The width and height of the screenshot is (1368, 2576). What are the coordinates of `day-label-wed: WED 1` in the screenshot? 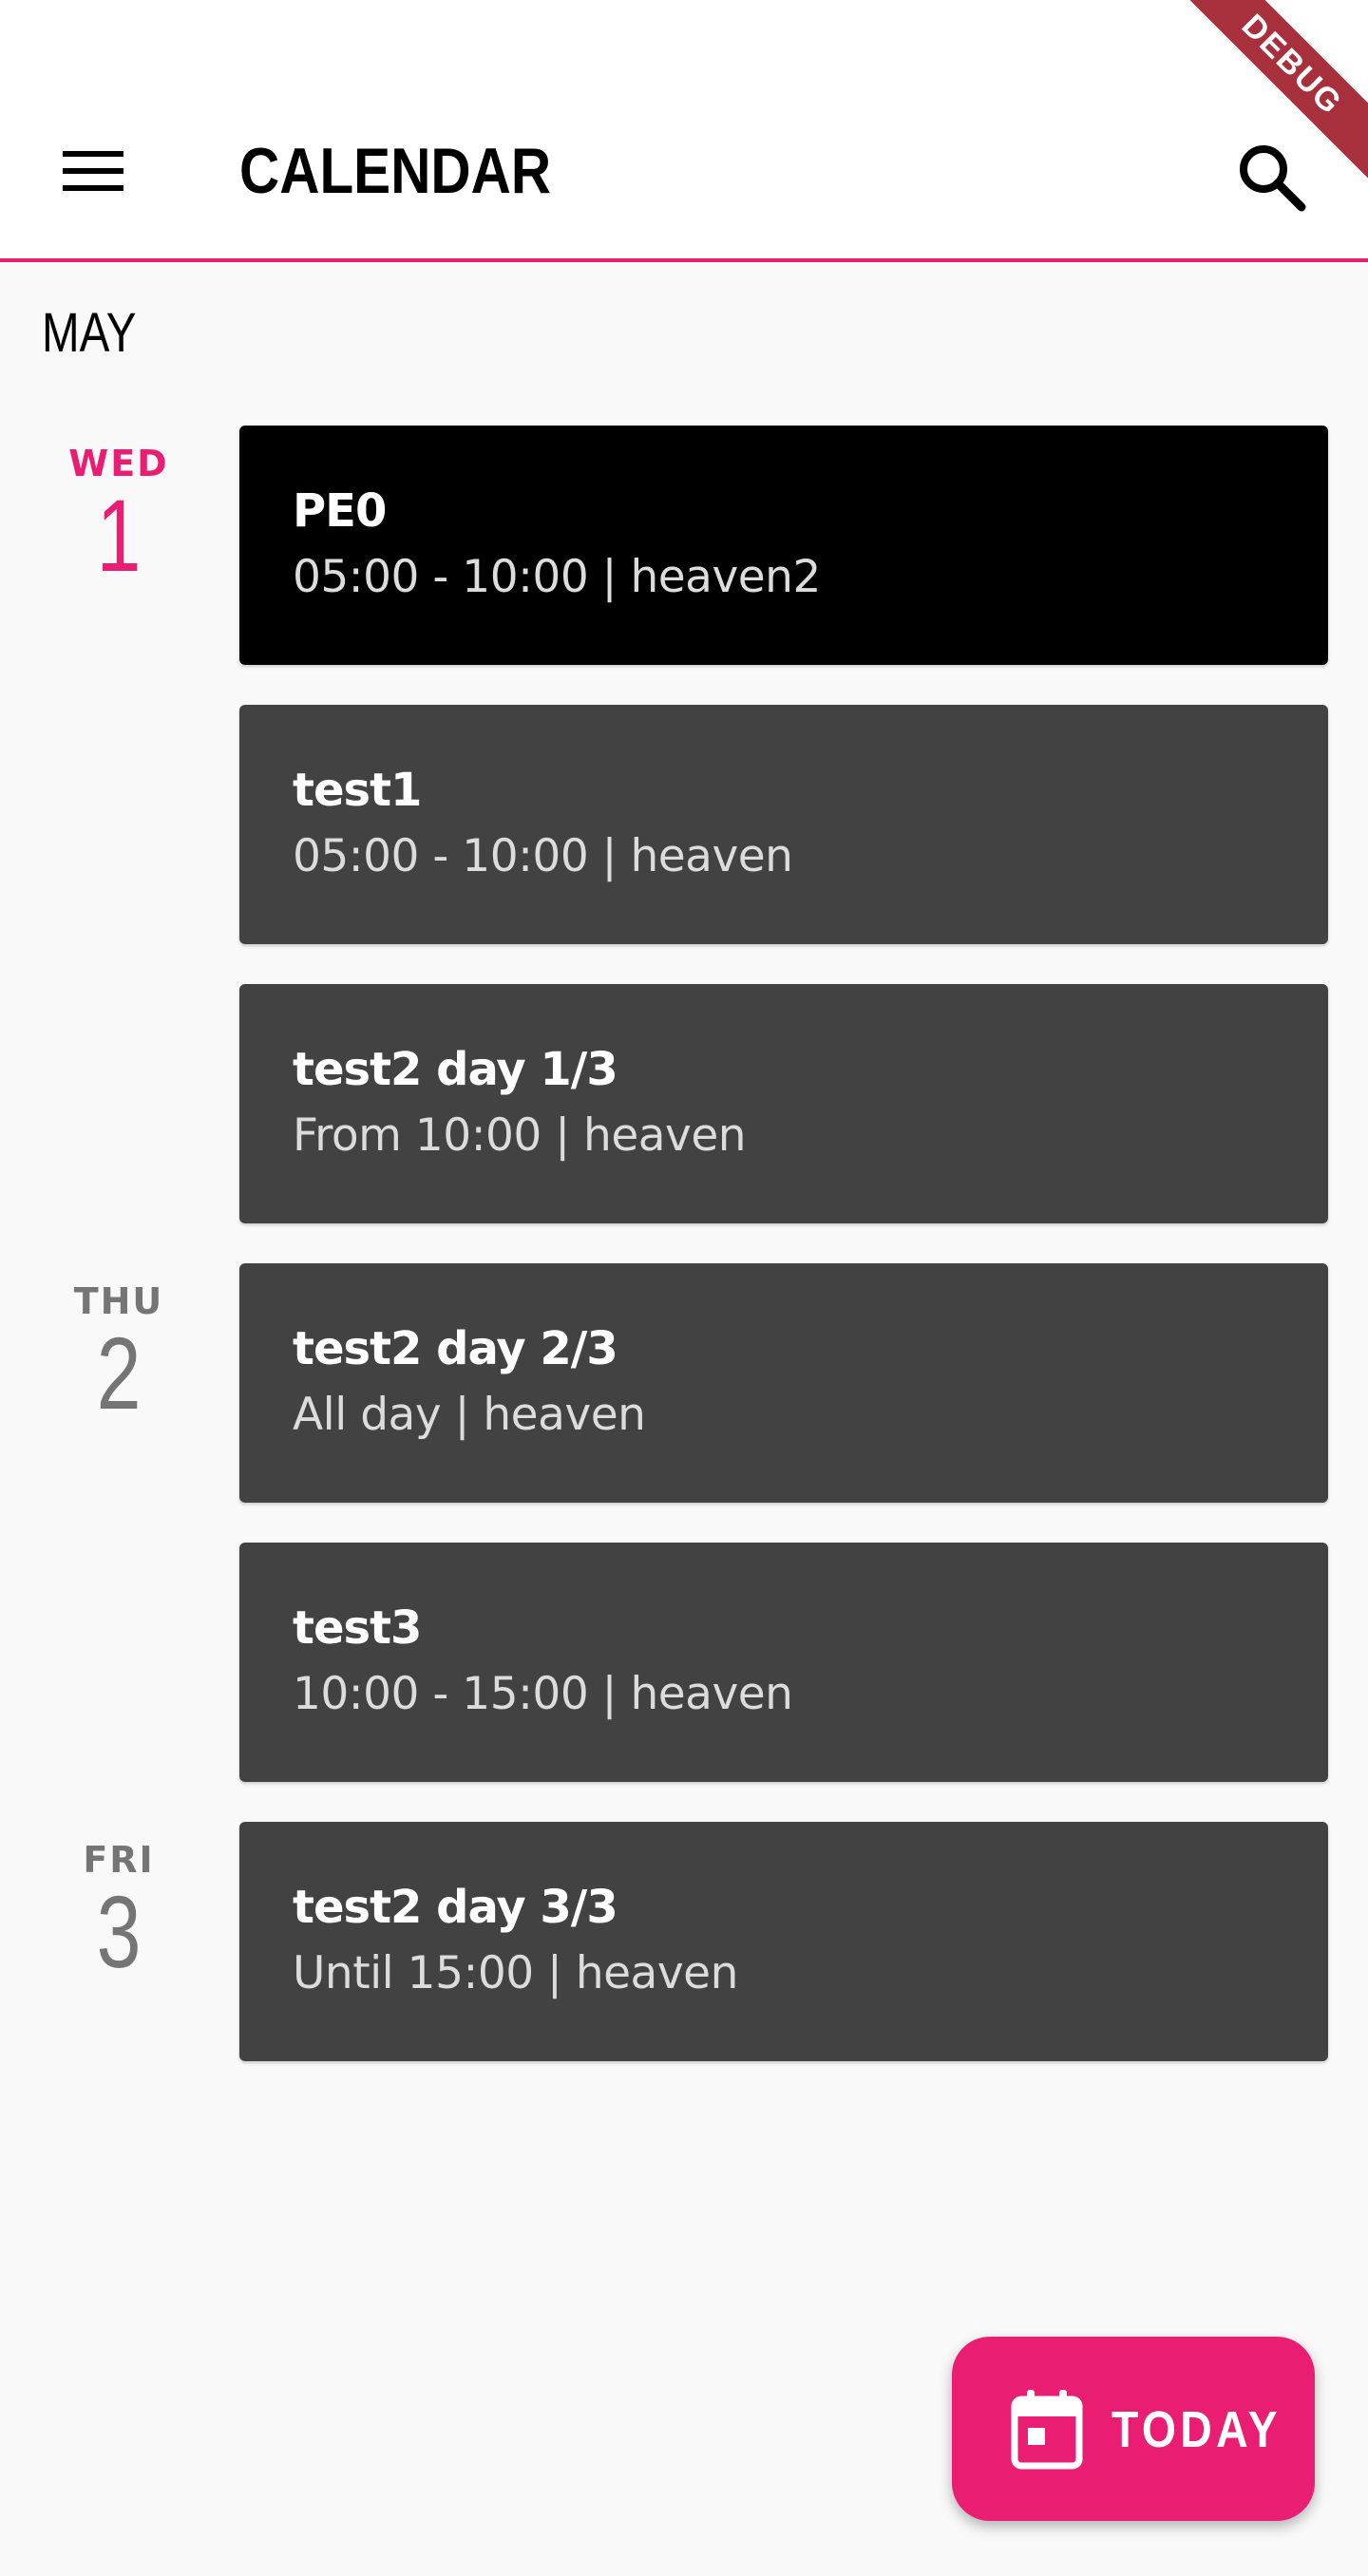 It's located at (119, 515).